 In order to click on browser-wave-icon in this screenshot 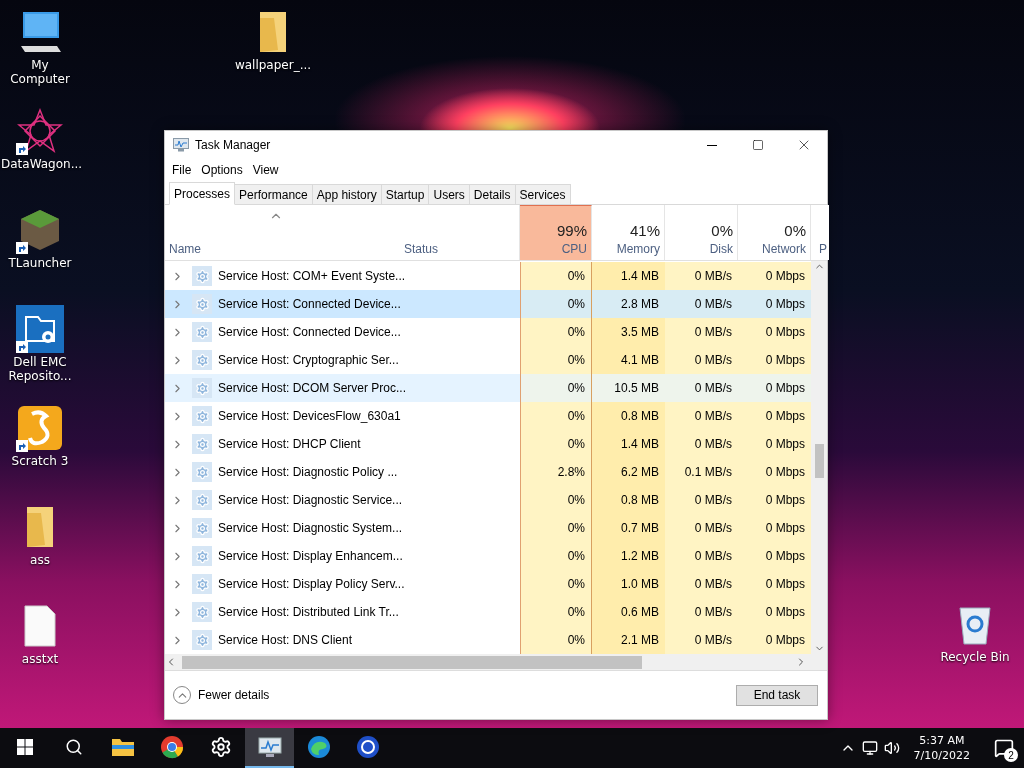, I will do `click(318, 747)`.